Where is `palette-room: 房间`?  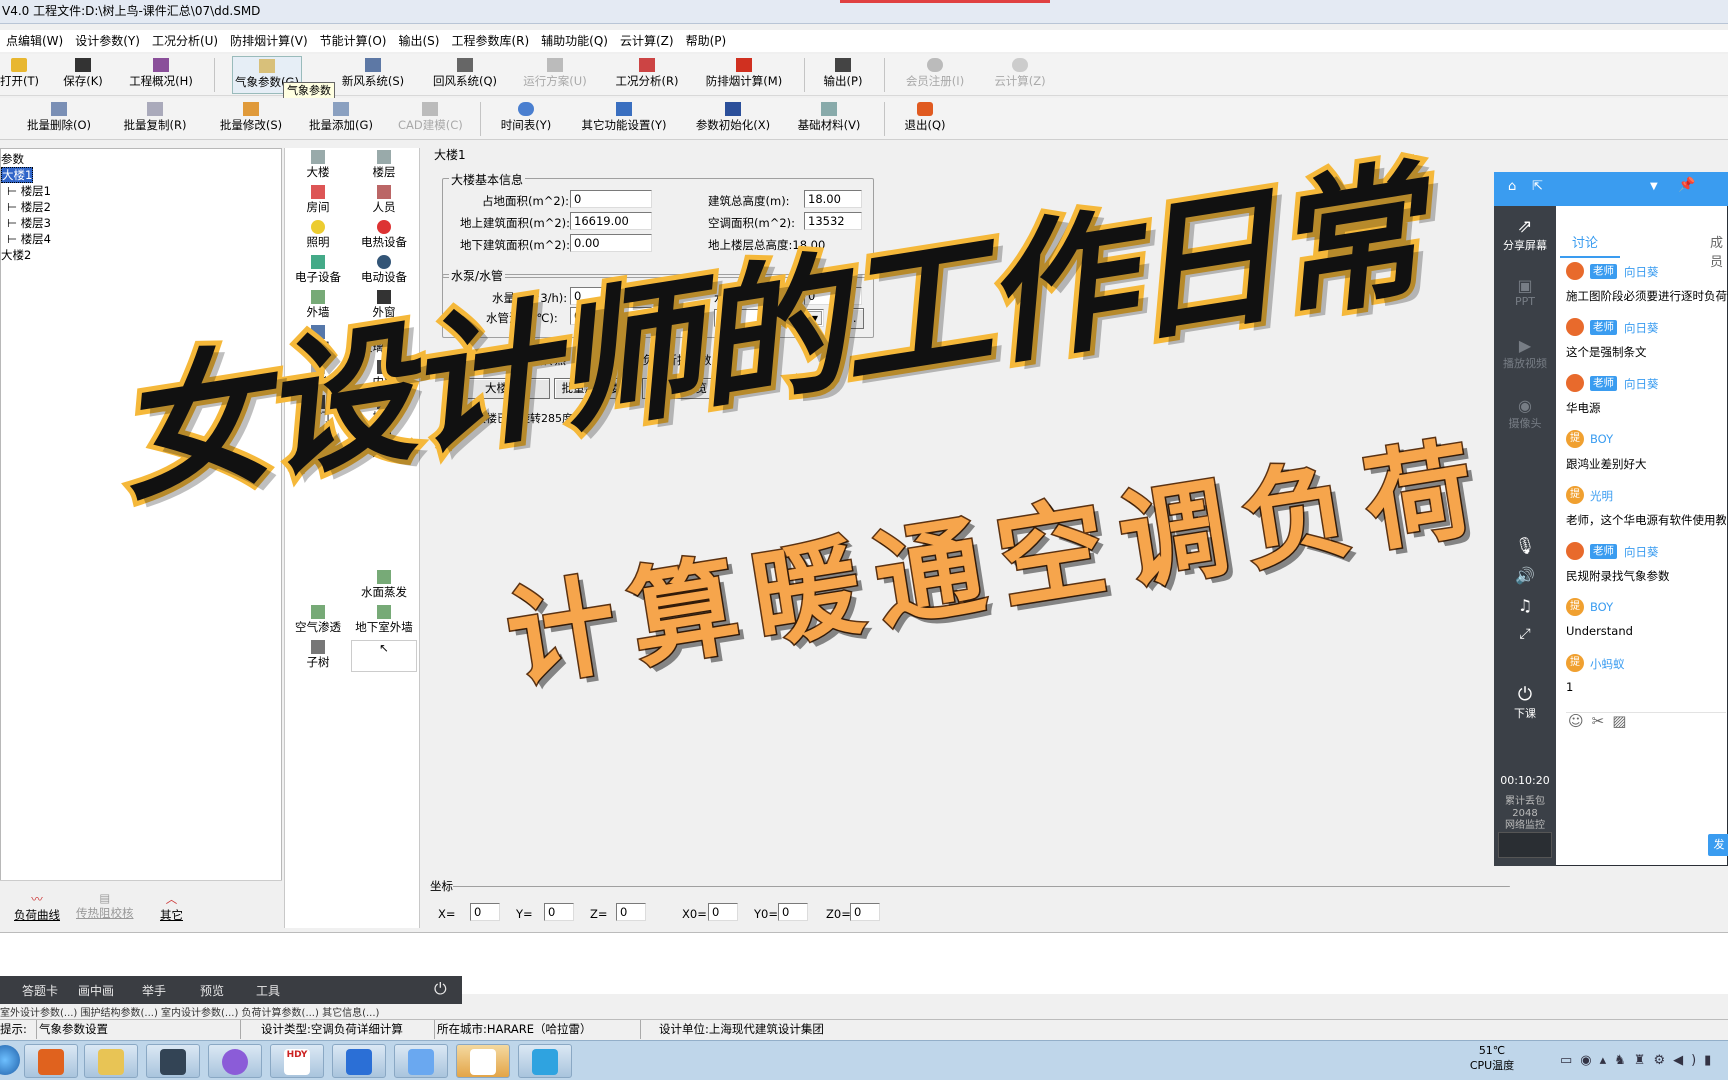
palette-room: 房间 is located at coordinates (318, 200).